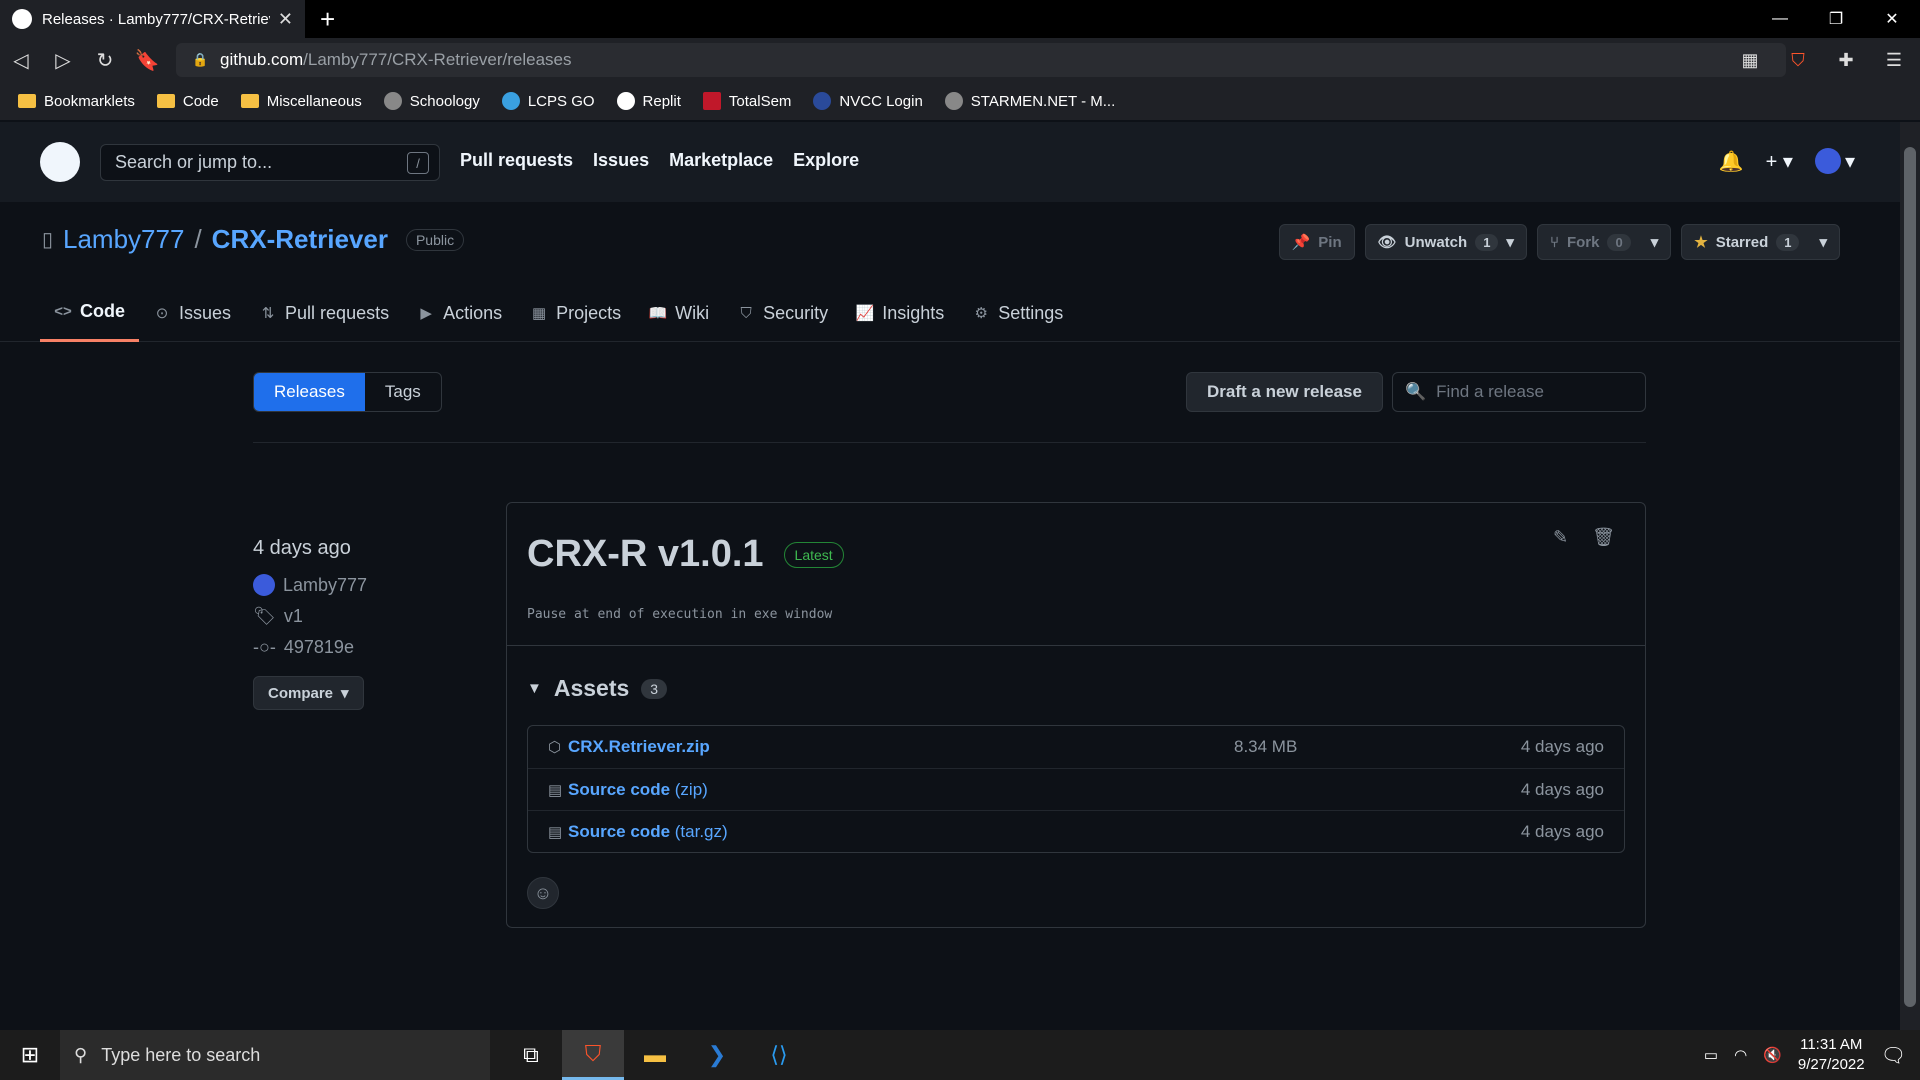 The width and height of the screenshot is (1920, 1080). I want to click on scrollbar, so click(1910, 576).